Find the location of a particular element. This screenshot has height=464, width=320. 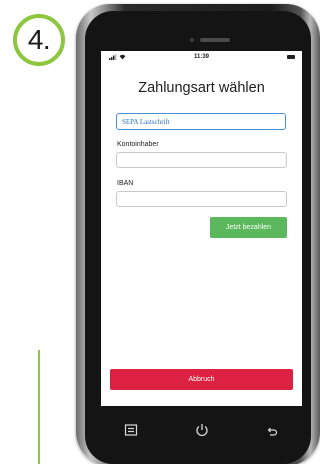

account-holder-field is located at coordinates (201, 160).